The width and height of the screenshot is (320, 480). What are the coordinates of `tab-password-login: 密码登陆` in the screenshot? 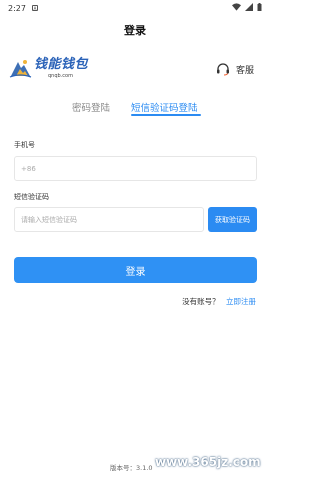 It's located at (91, 107).